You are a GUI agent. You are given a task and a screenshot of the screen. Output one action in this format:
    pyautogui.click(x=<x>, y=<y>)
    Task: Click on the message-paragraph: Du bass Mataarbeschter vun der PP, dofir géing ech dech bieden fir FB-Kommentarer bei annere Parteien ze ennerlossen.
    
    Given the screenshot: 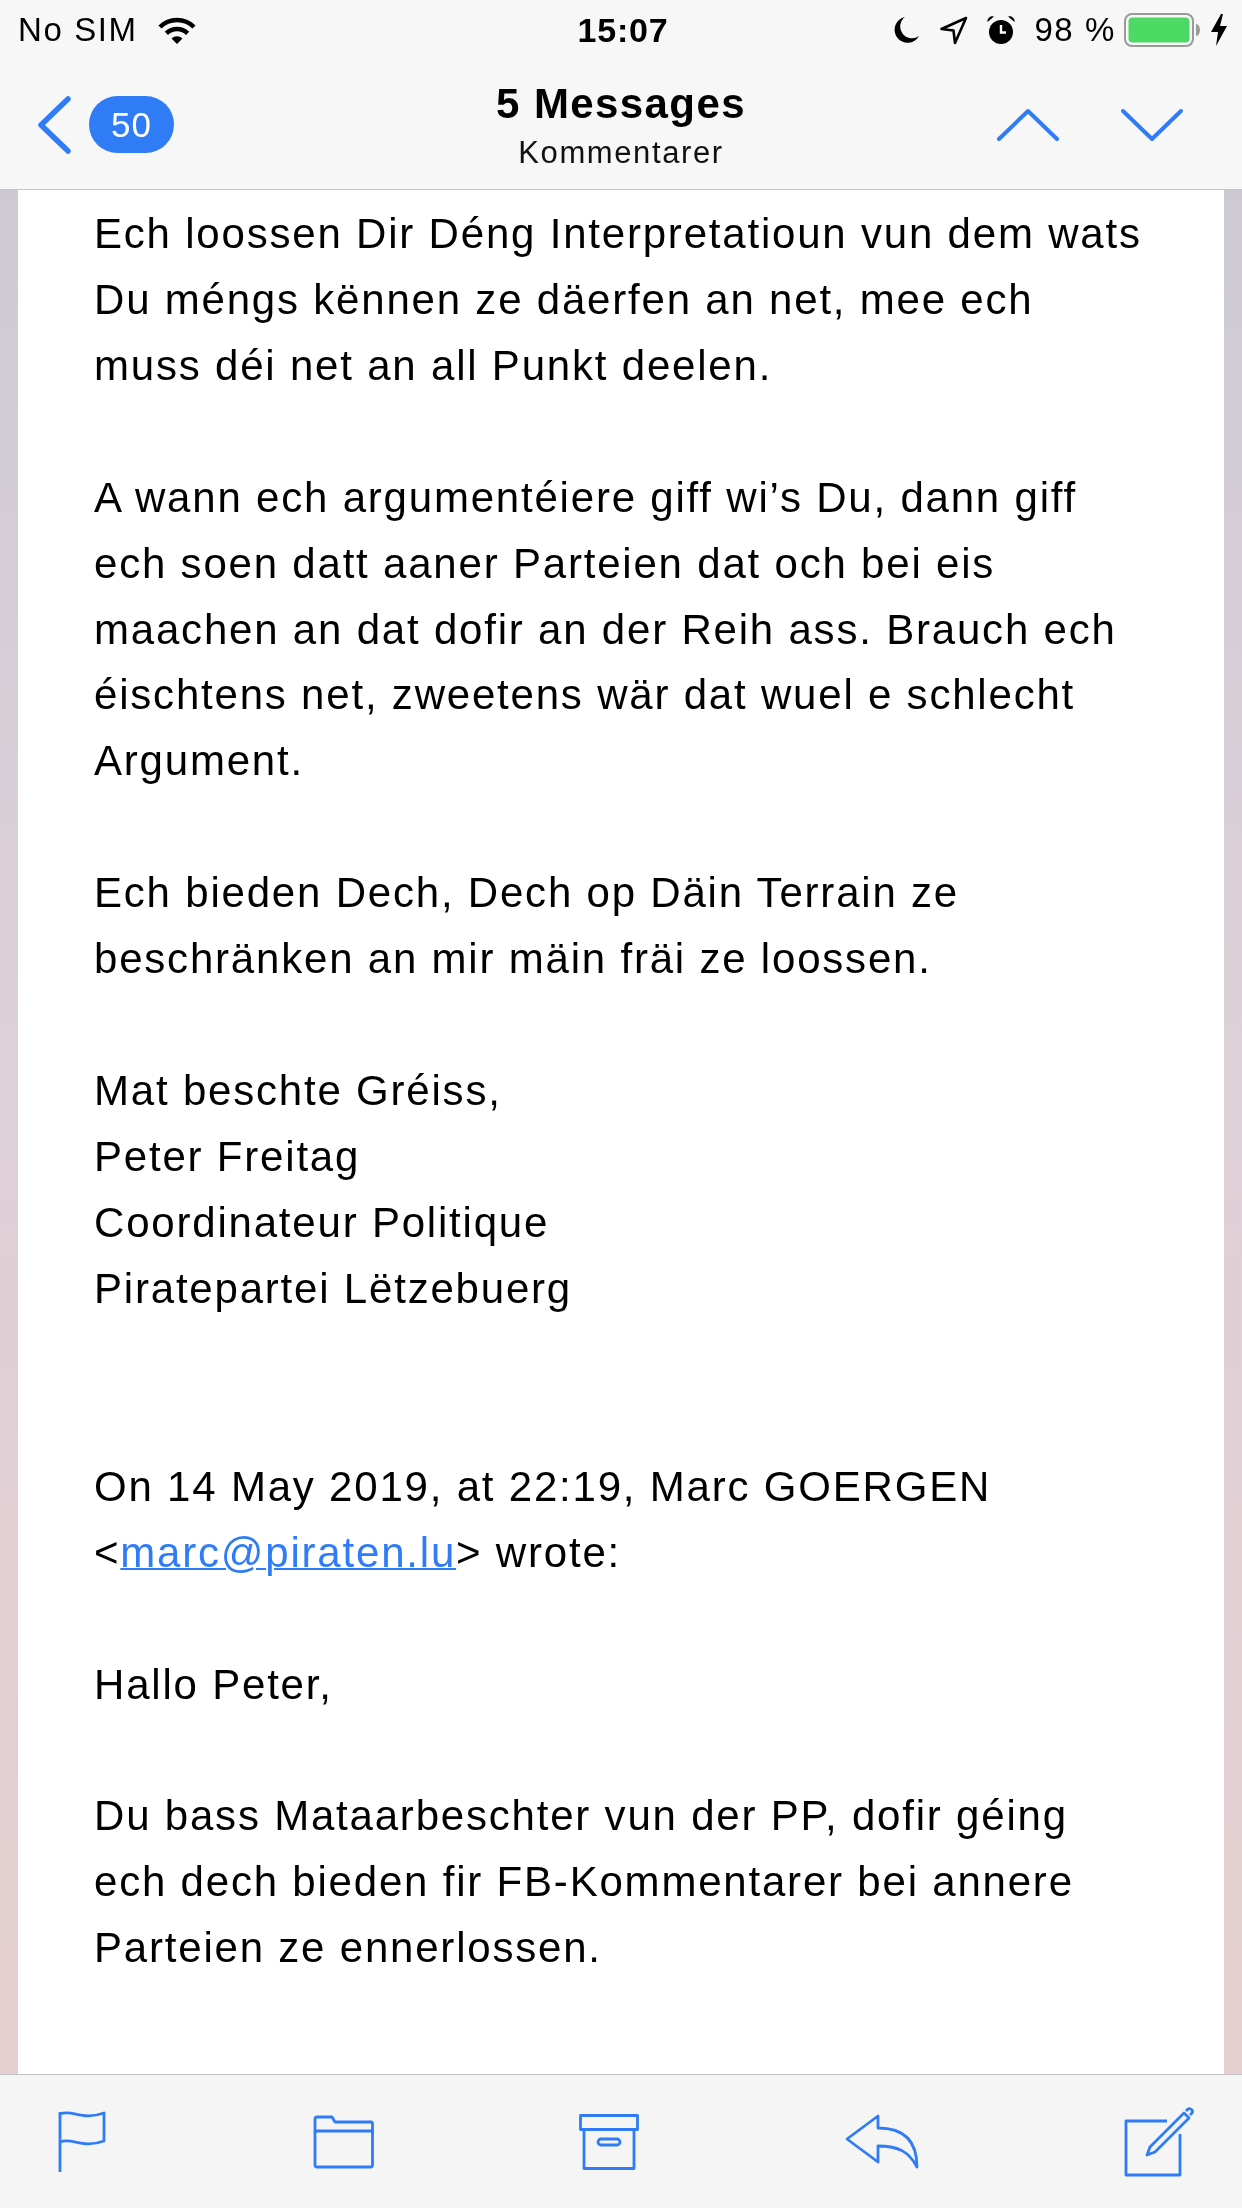 What is the action you would take?
    pyautogui.click(x=584, y=1882)
    